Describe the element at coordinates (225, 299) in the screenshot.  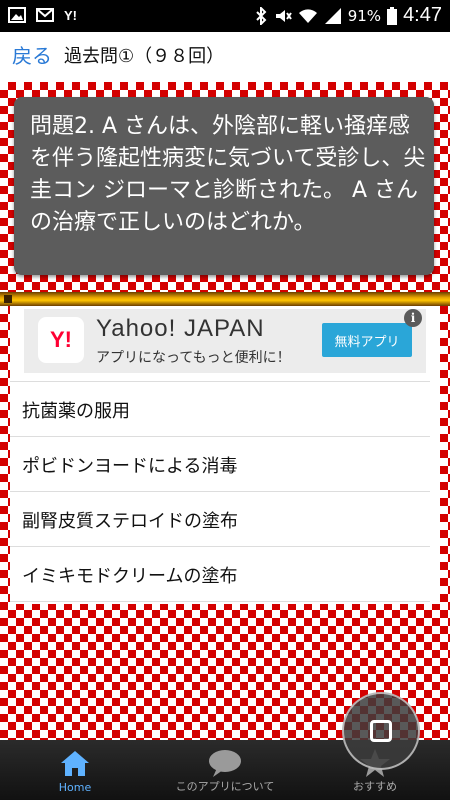
I see `divider-bar` at that location.